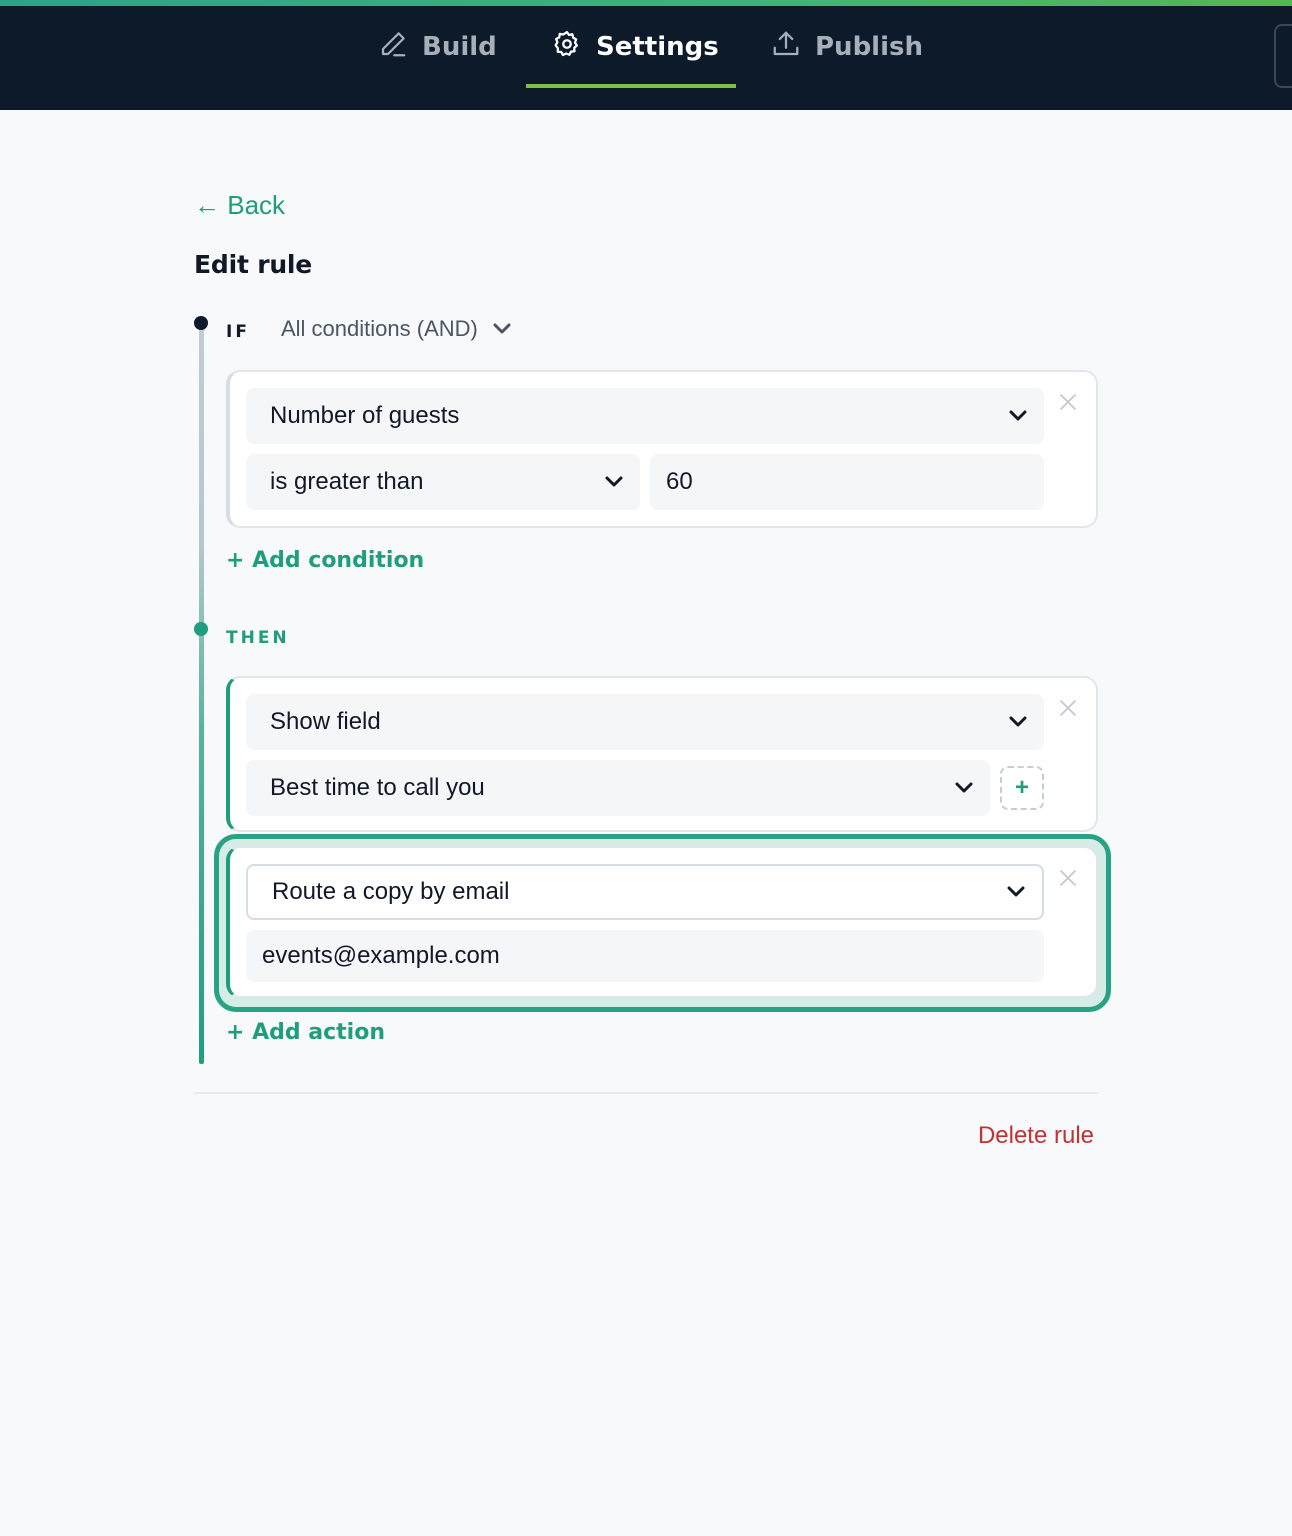 Image resolution: width=1292 pixels, height=1536 pixels. What do you see at coordinates (253, 264) in the screenshot?
I see `page-title: Edit rule` at bounding box center [253, 264].